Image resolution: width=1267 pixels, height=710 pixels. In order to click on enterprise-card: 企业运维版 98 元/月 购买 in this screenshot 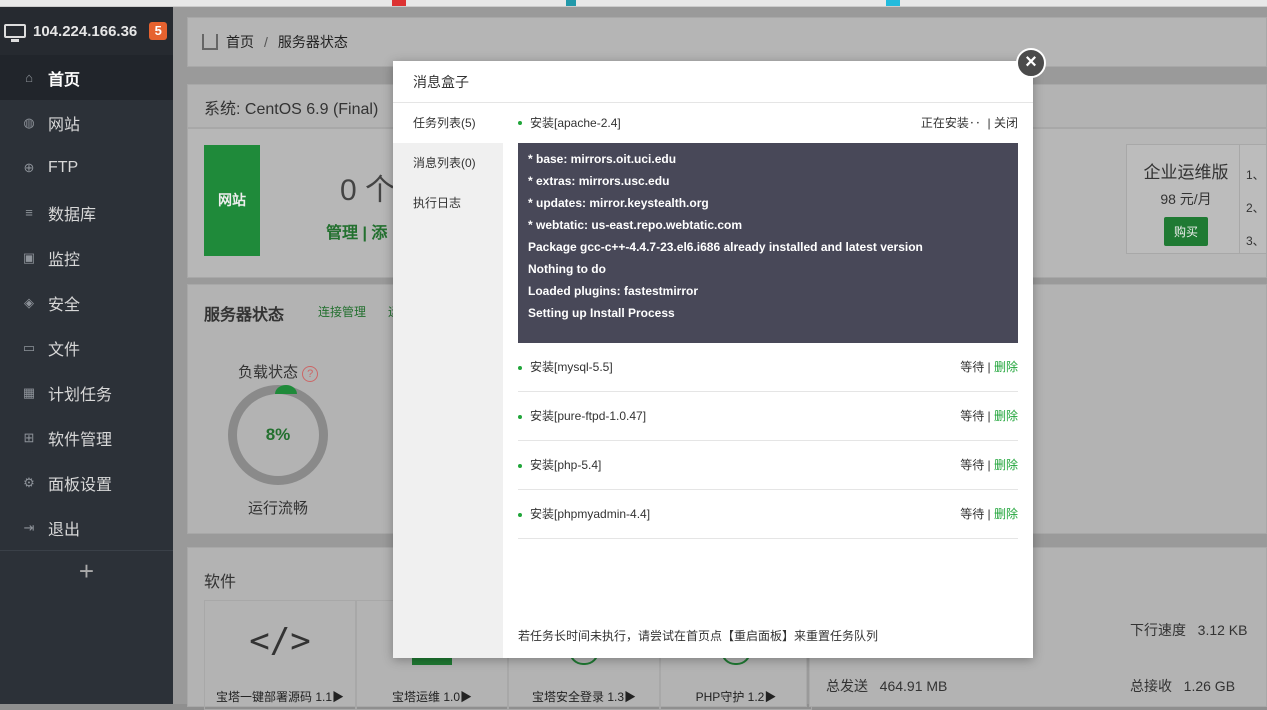, I will do `click(1186, 199)`.